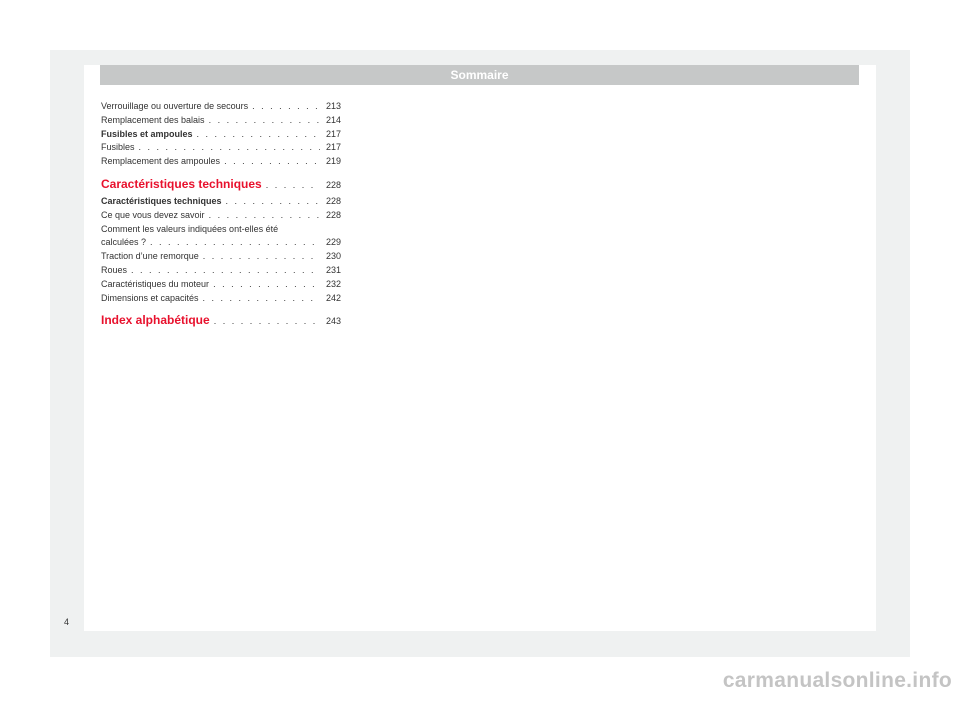  Describe the element at coordinates (333, 321) in the screenshot. I see `toc-entry-page: 243` at that location.